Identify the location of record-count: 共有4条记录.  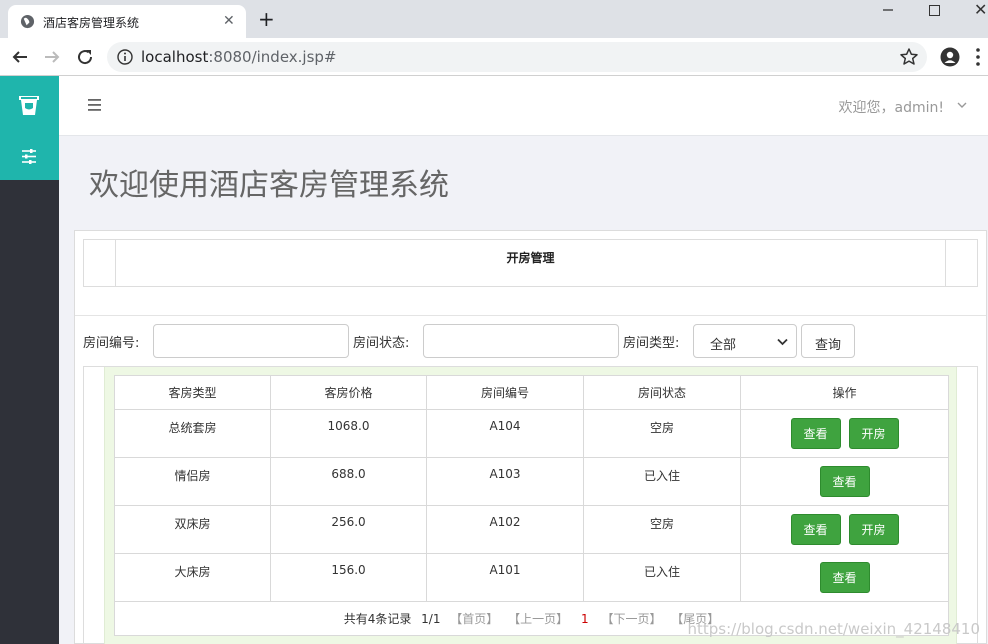
(377, 619).